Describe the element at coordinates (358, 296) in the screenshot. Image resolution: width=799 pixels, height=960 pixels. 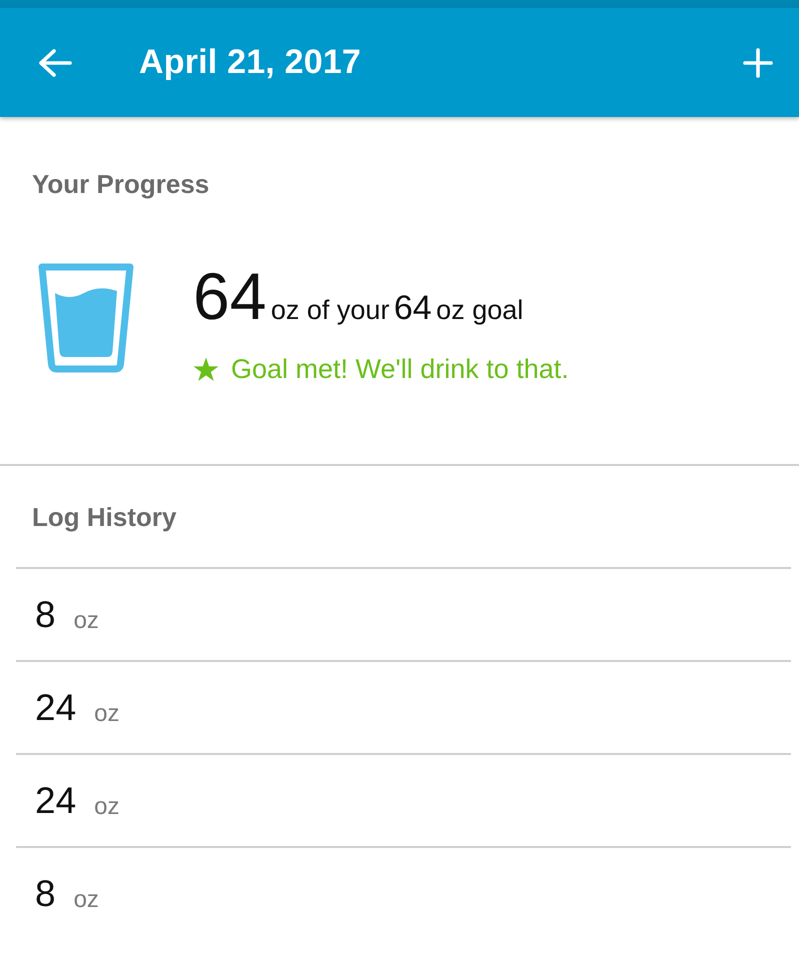
I see `progress-summary: 64 oz of your 64 oz goal` at that location.